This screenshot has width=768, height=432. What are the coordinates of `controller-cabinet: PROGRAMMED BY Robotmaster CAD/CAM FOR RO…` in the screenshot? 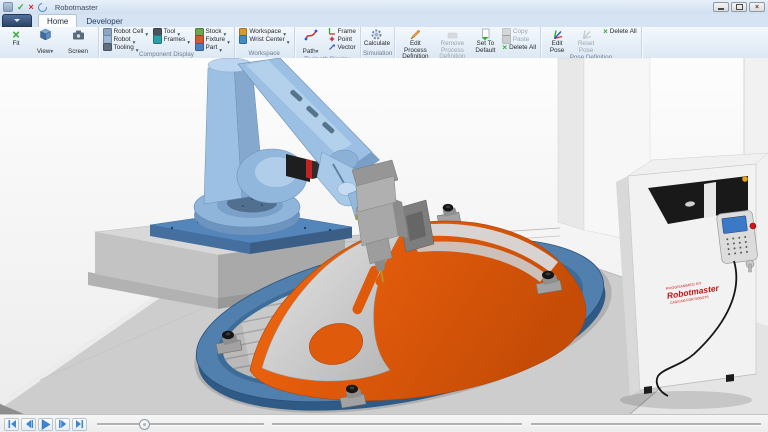 It's located at (692, 280).